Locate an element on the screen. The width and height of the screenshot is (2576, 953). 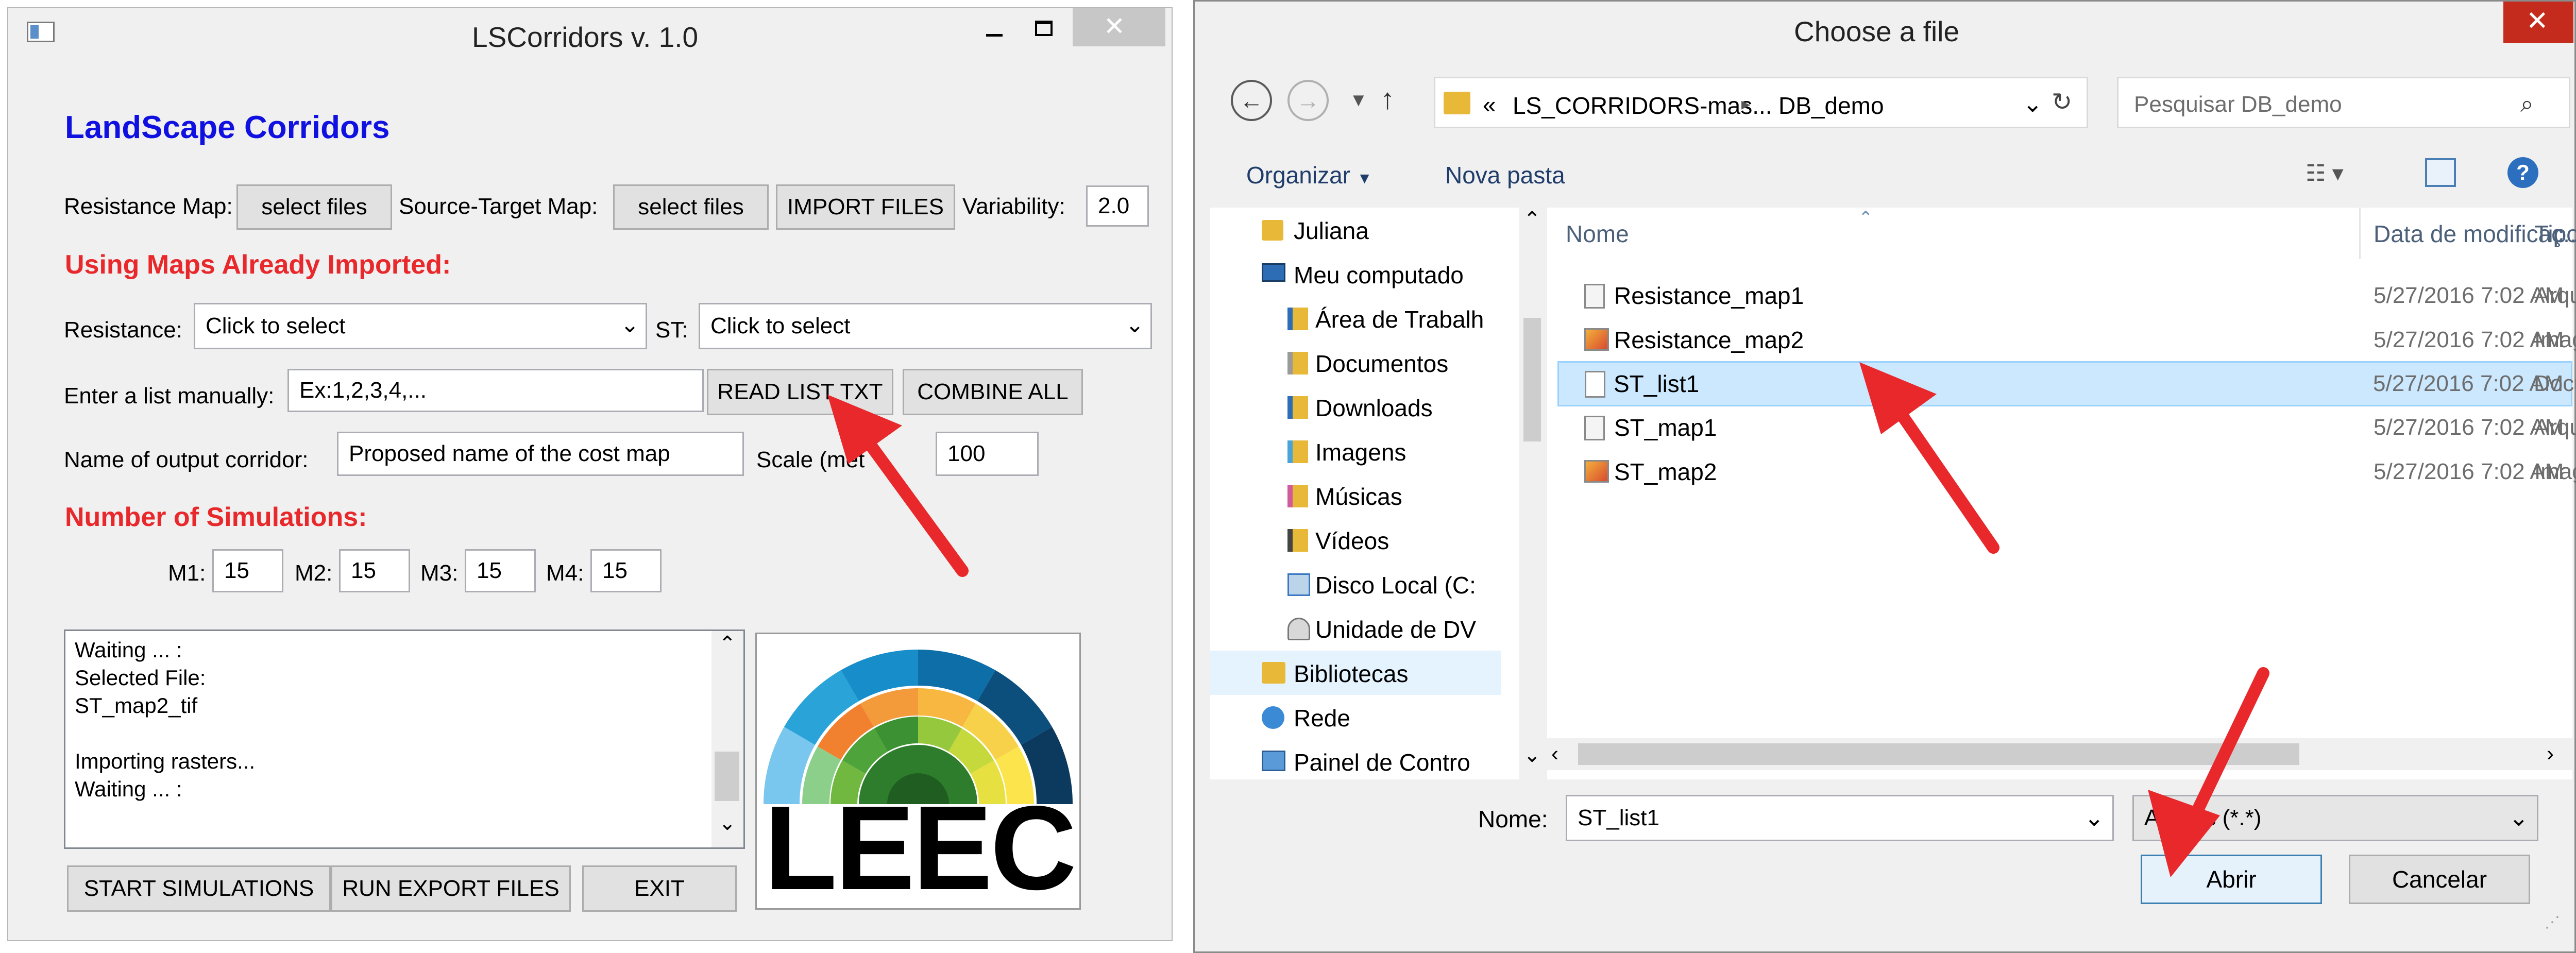
nav-item-label: Área de Trabalh is located at coordinates (1399, 319).